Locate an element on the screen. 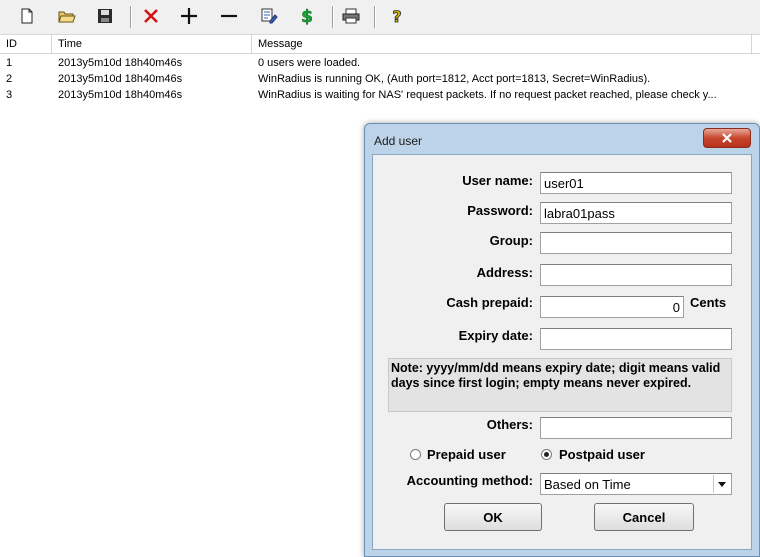 The height and width of the screenshot is (557, 760). address-label: Address: is located at coordinates (504, 272).